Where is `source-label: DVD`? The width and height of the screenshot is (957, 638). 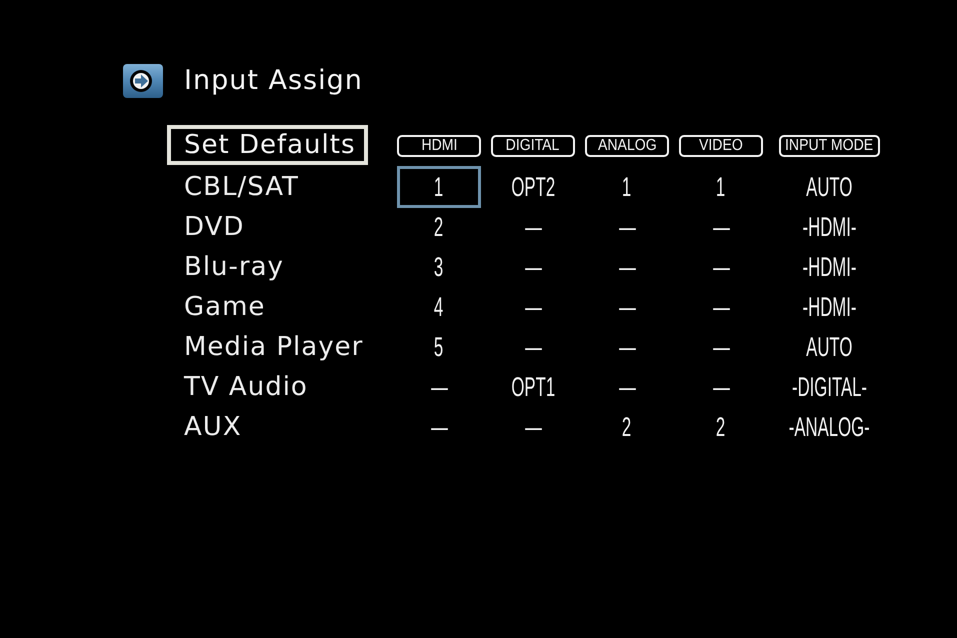
source-label: DVD is located at coordinates (214, 227).